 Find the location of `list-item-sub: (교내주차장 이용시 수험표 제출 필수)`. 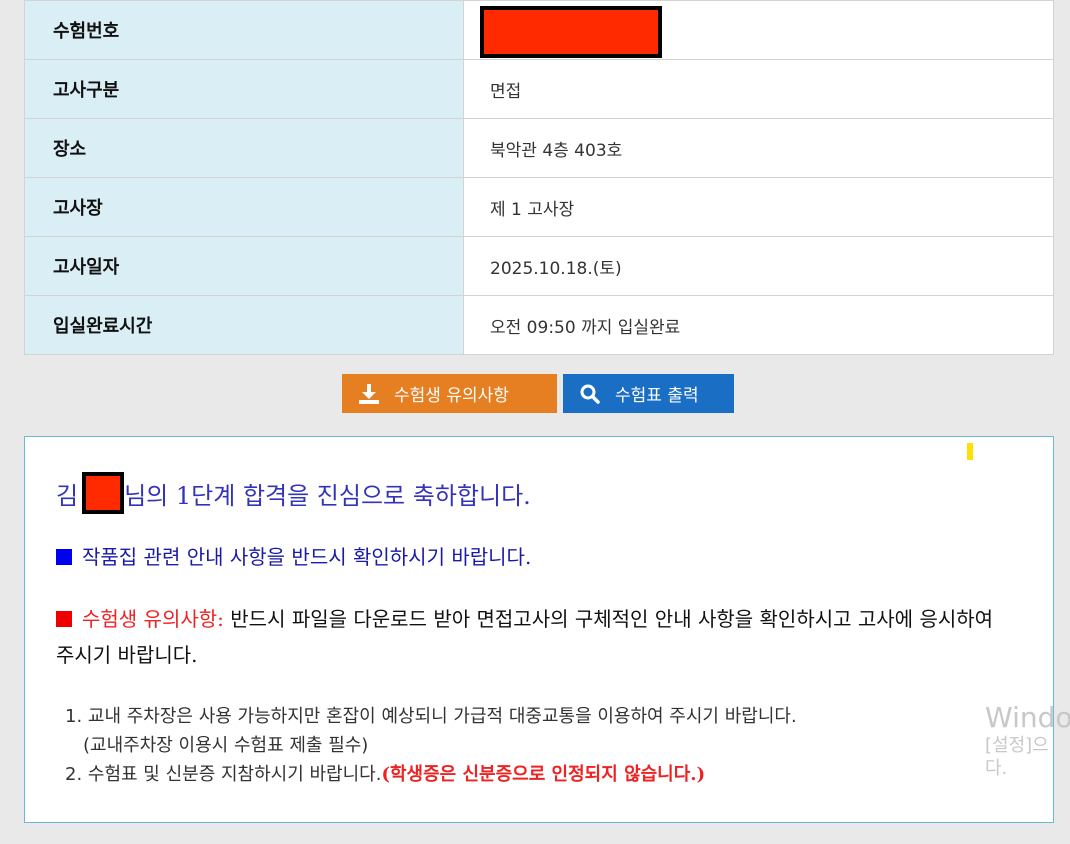

list-item-sub: (교내주차장 이용시 수험표 제출 필수) is located at coordinates (226, 745).